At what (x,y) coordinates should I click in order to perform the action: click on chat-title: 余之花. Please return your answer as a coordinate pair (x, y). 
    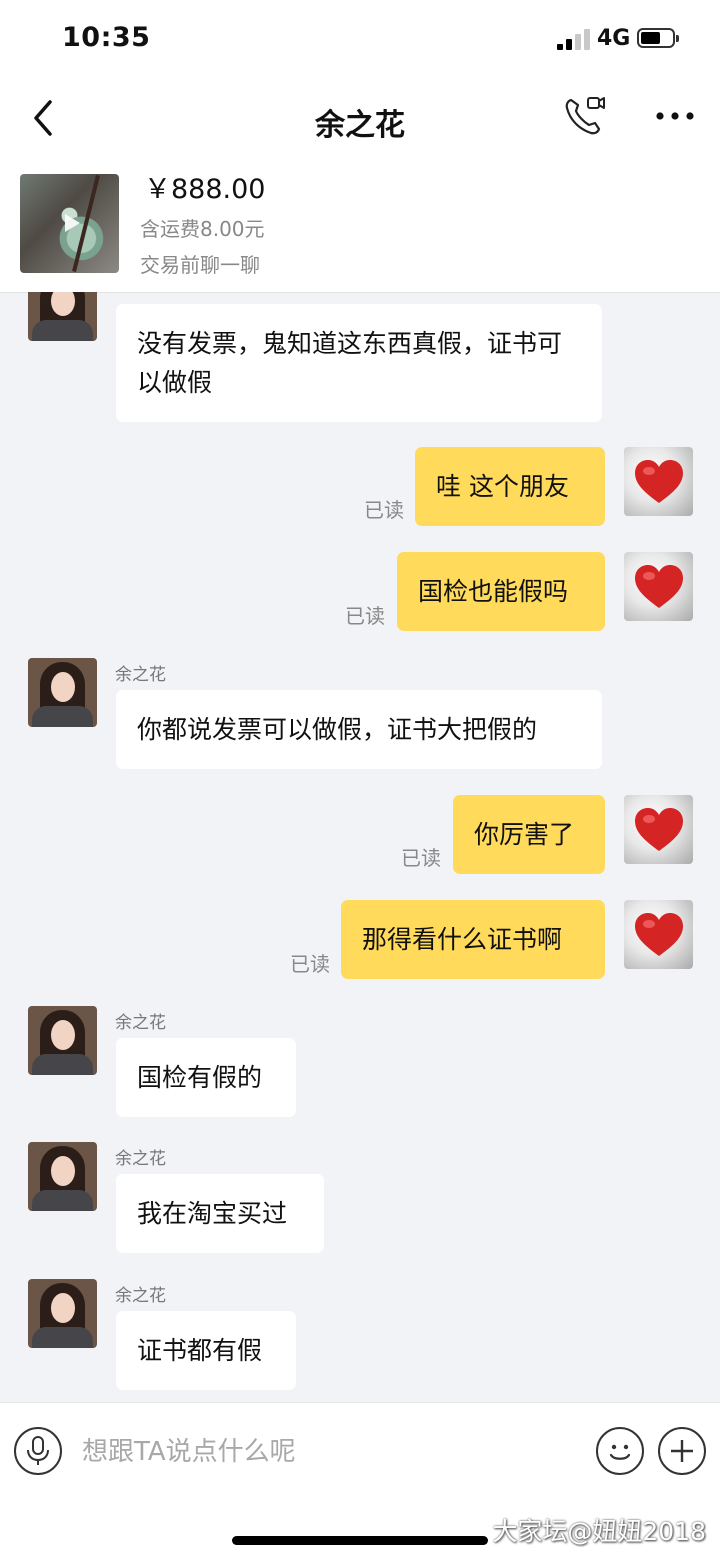
    Looking at the image, I should click on (360, 125).